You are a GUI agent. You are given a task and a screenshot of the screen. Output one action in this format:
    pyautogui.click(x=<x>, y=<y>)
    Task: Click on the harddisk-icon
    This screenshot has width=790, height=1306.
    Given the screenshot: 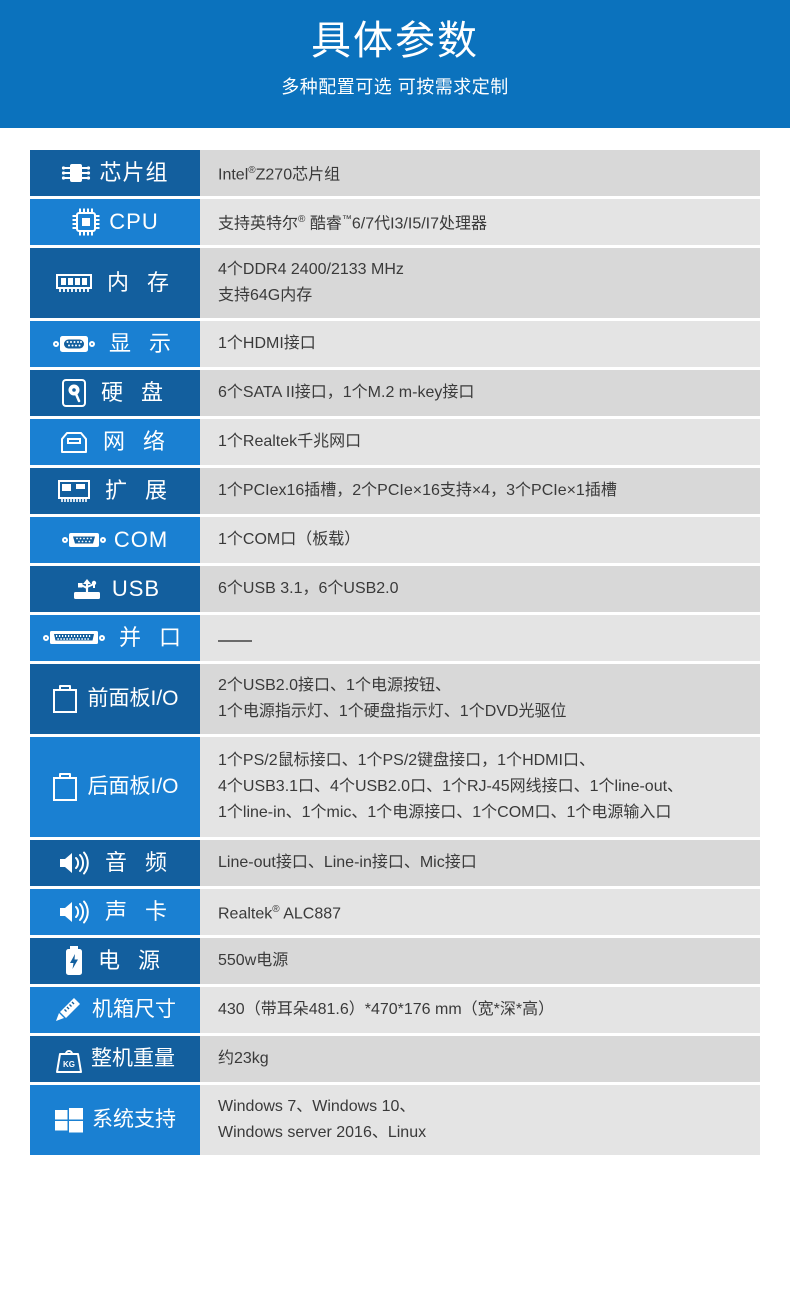 What is the action you would take?
    pyautogui.click(x=74, y=393)
    